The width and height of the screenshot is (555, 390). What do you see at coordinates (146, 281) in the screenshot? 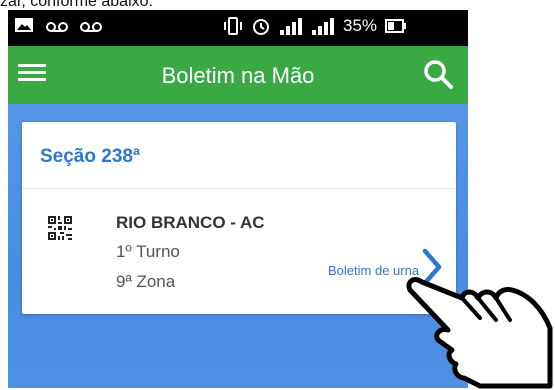
I see `zona-label: 9ª Zona` at bounding box center [146, 281].